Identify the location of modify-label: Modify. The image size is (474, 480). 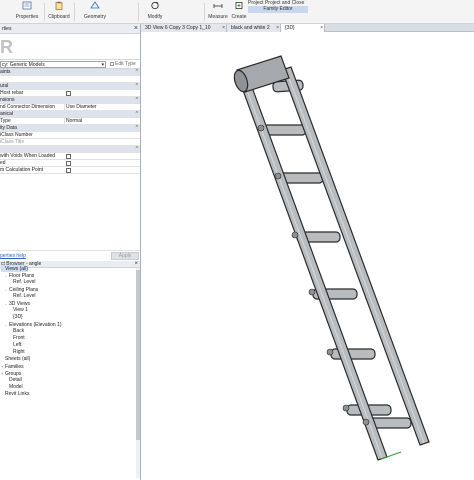
(155, 17).